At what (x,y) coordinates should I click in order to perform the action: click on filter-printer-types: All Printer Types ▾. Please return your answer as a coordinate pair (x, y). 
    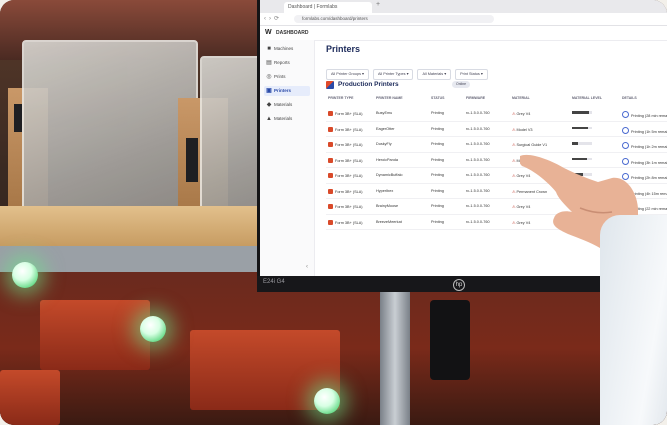
    Looking at the image, I should click on (393, 74).